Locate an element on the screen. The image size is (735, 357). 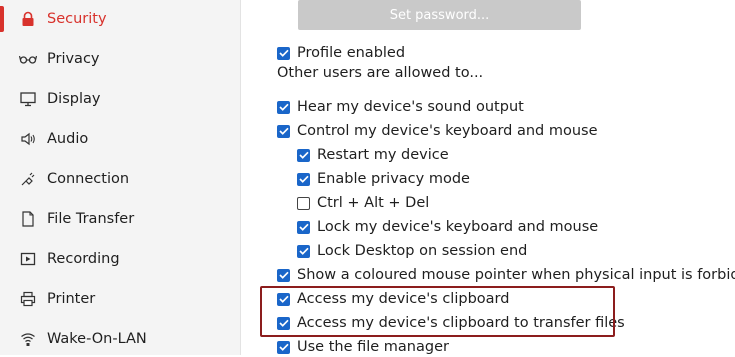
profile-enabled-checkbox: Profile enabled is located at coordinates (341, 53).